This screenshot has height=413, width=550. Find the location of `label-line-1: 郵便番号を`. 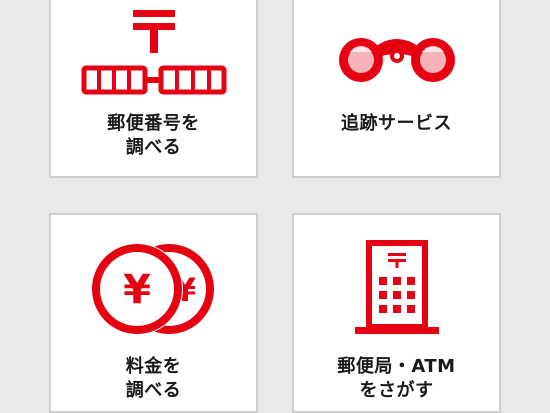

label-line-1: 郵便番号を is located at coordinates (153, 123).